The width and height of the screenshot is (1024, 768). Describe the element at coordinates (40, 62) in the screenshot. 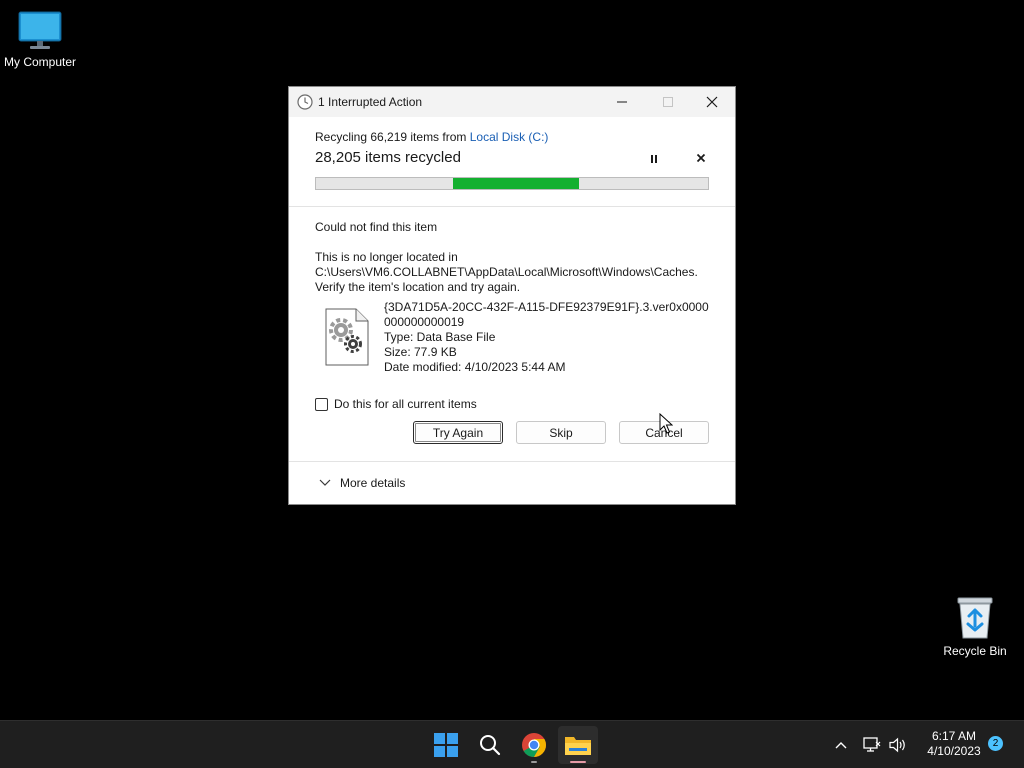

I see `desktop-icon-label: My Computer` at that location.